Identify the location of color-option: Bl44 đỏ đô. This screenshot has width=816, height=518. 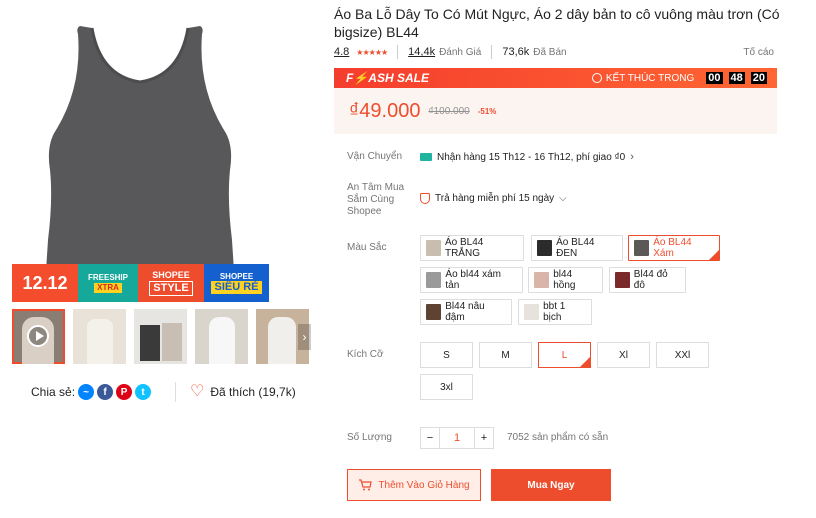
(647, 280).